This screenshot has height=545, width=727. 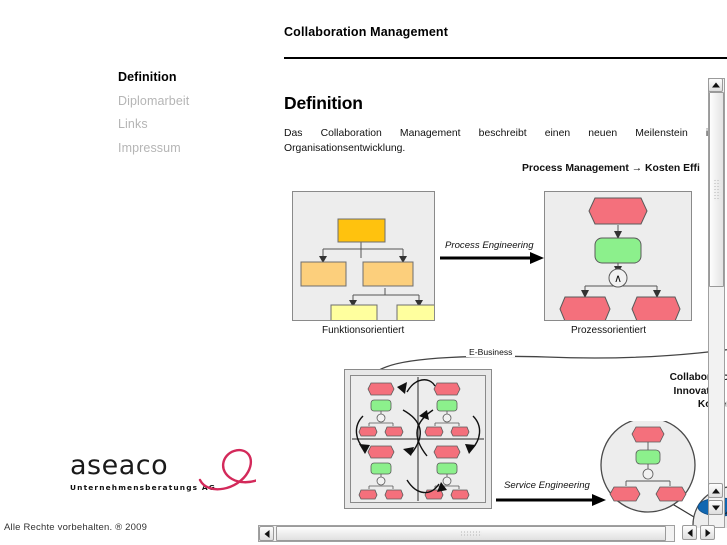 I want to click on arrow-e-business-label: E-Business, so click(x=491, y=352).